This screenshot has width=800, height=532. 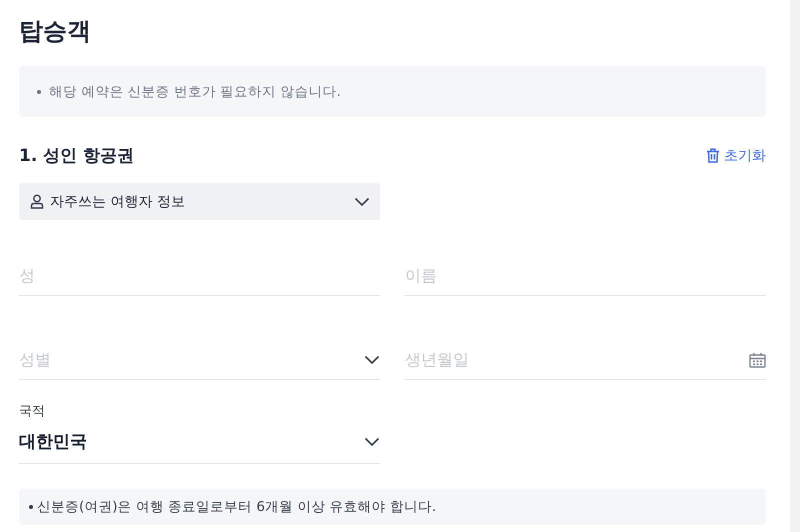 What do you see at coordinates (53, 442) in the screenshot?
I see `field-value: 대한민국` at bounding box center [53, 442].